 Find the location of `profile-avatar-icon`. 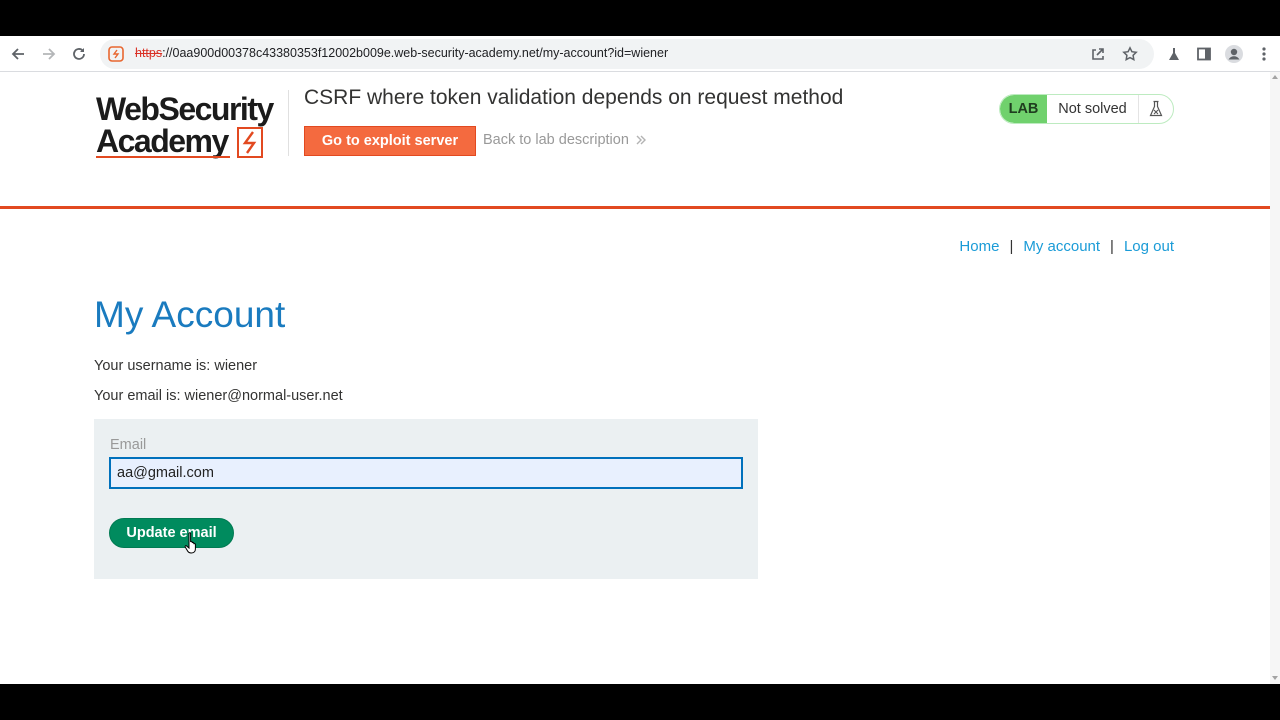

profile-avatar-icon is located at coordinates (1234, 54).